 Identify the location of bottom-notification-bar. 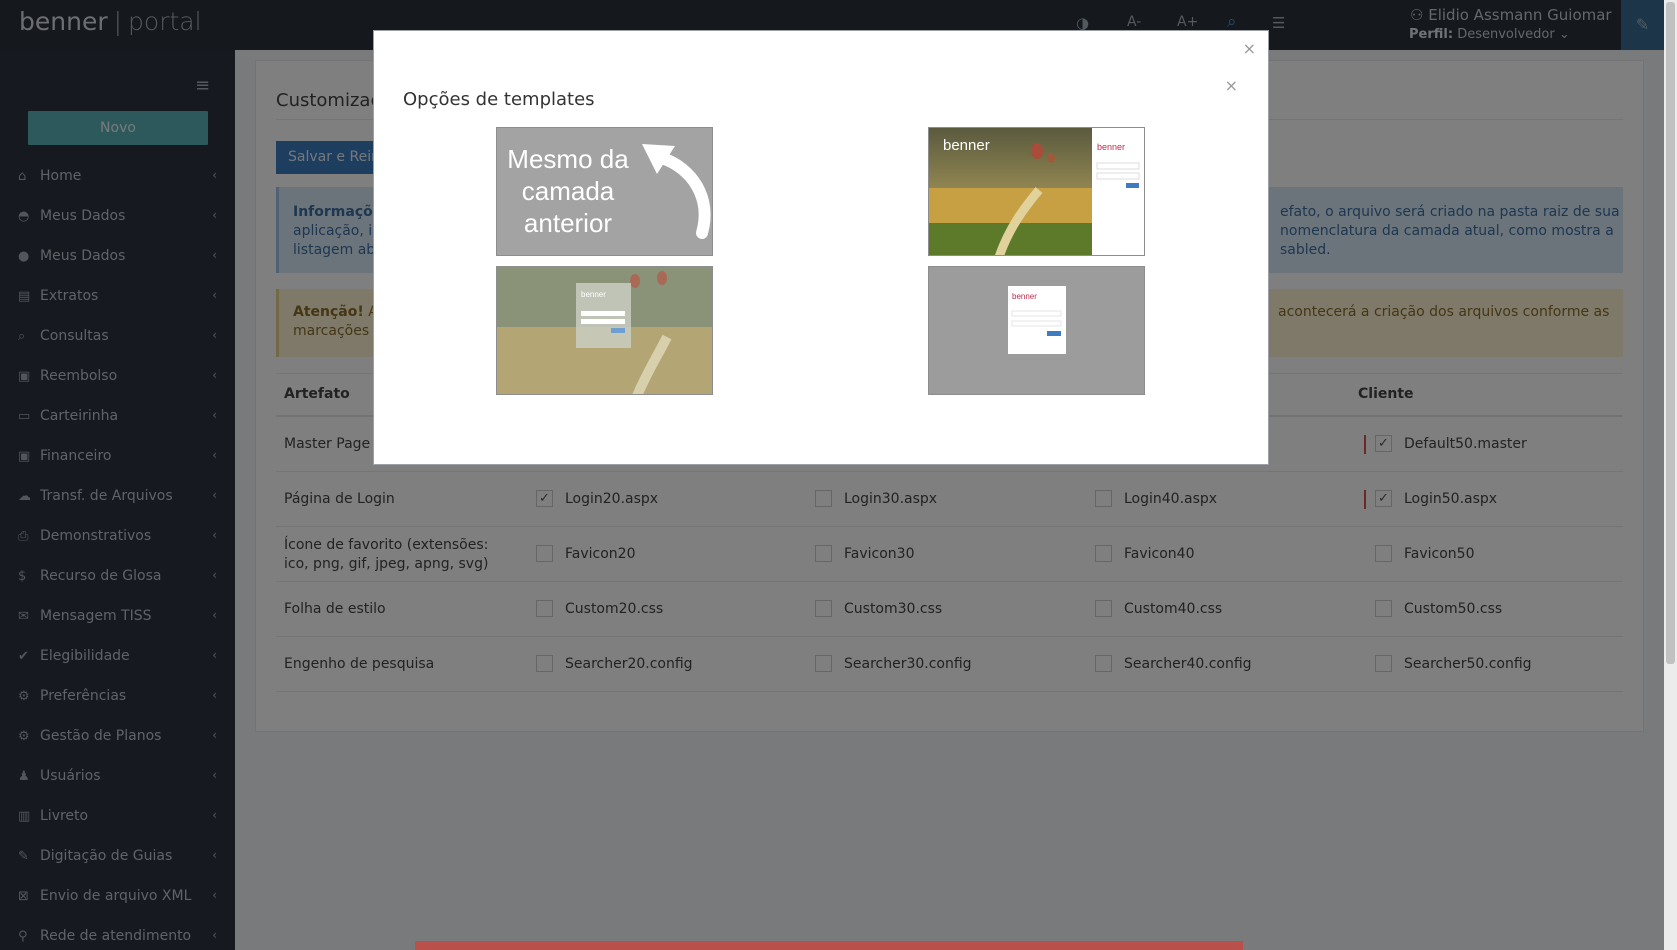
(829, 945).